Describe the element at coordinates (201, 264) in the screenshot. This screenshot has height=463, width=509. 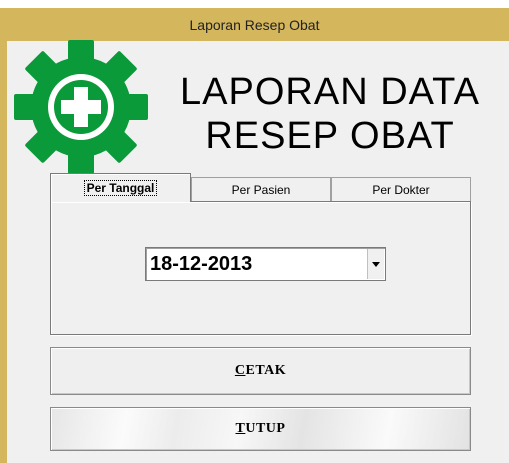
I see `date-combobox-value: 18-12-2013` at that location.